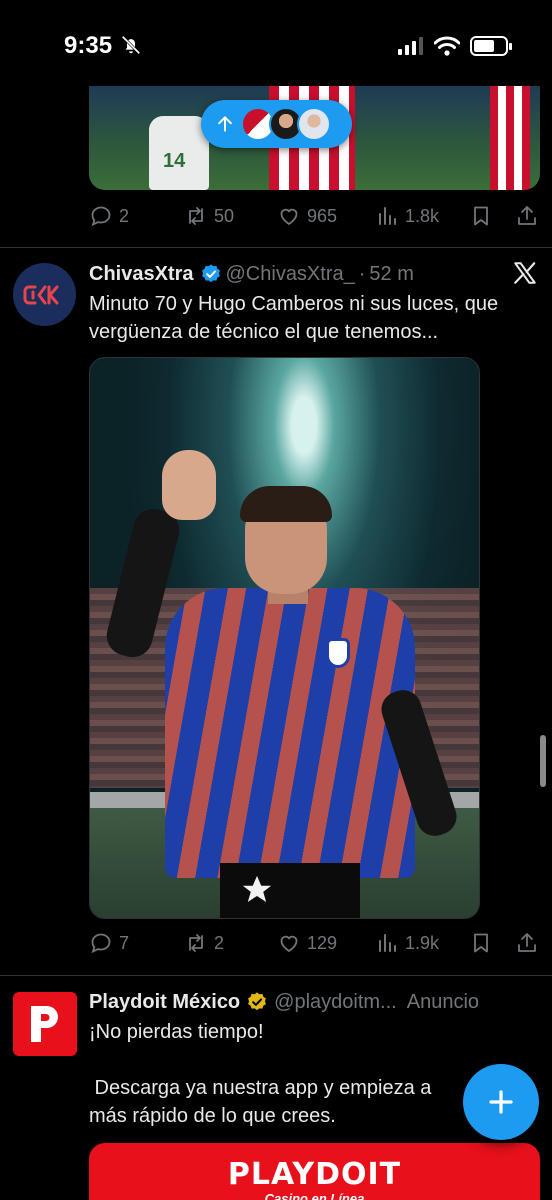 The width and height of the screenshot is (552, 1200). I want to click on like-count: 965, so click(322, 215).